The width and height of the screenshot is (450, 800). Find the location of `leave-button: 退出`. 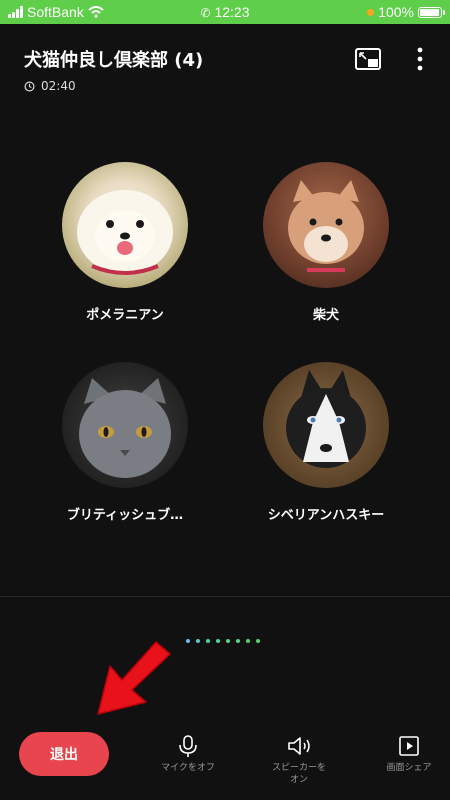

leave-button: 退出 is located at coordinates (64, 754).